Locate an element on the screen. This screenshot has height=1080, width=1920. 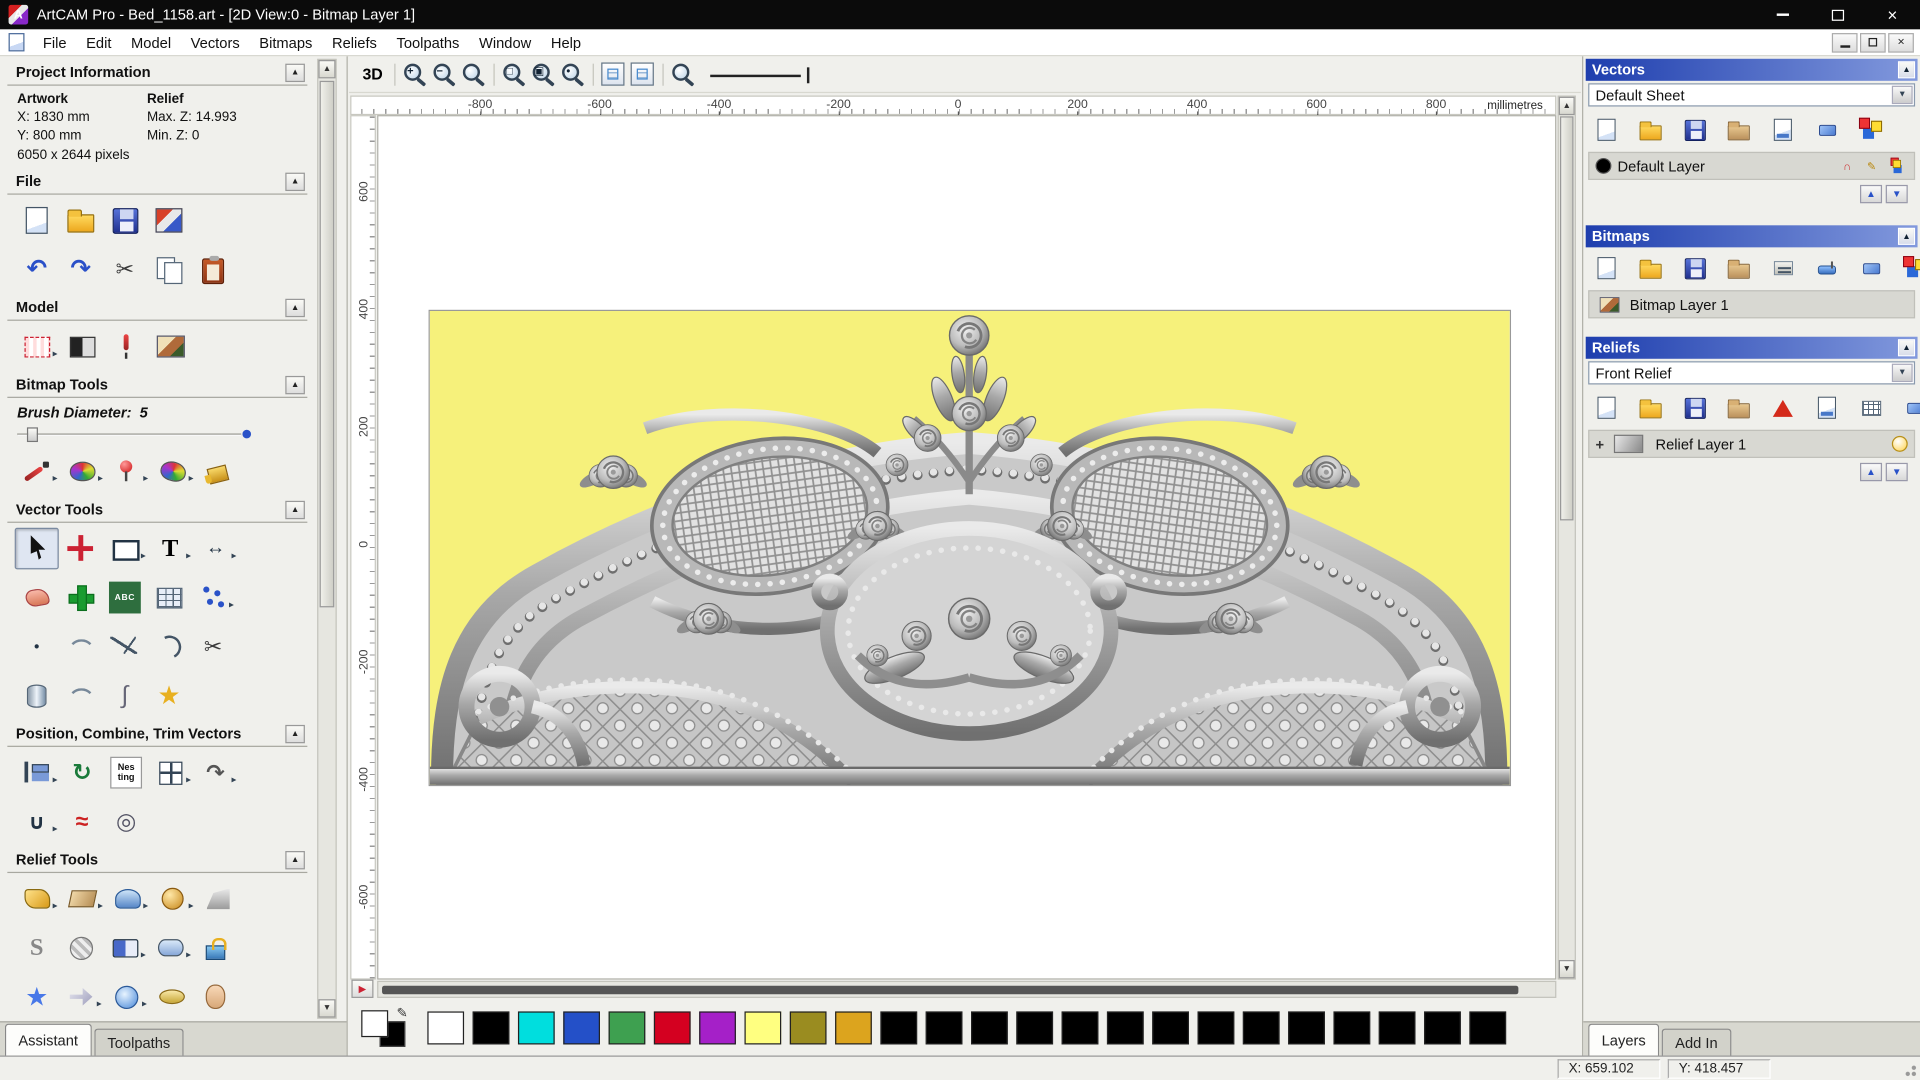
texture-relief-icon is located at coordinates (81, 948).